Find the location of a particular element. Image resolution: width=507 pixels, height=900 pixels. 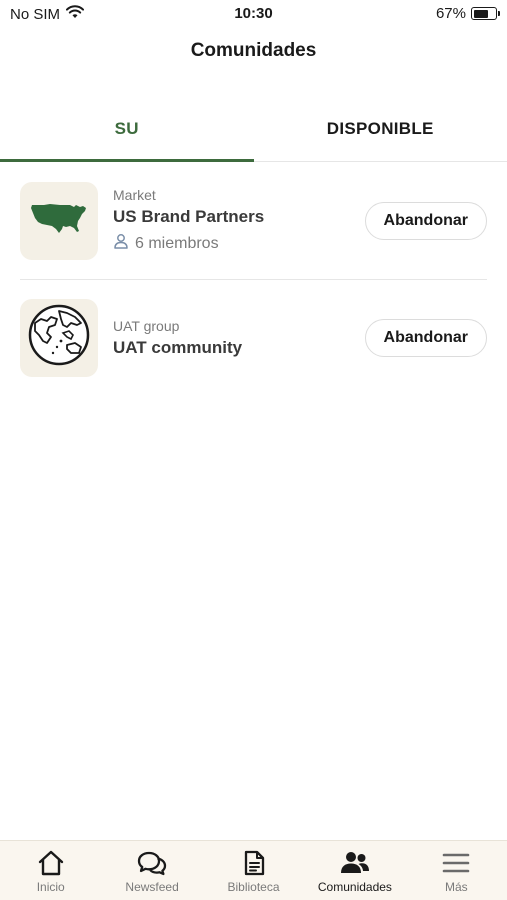

nav-label: Más is located at coordinates (456, 887).